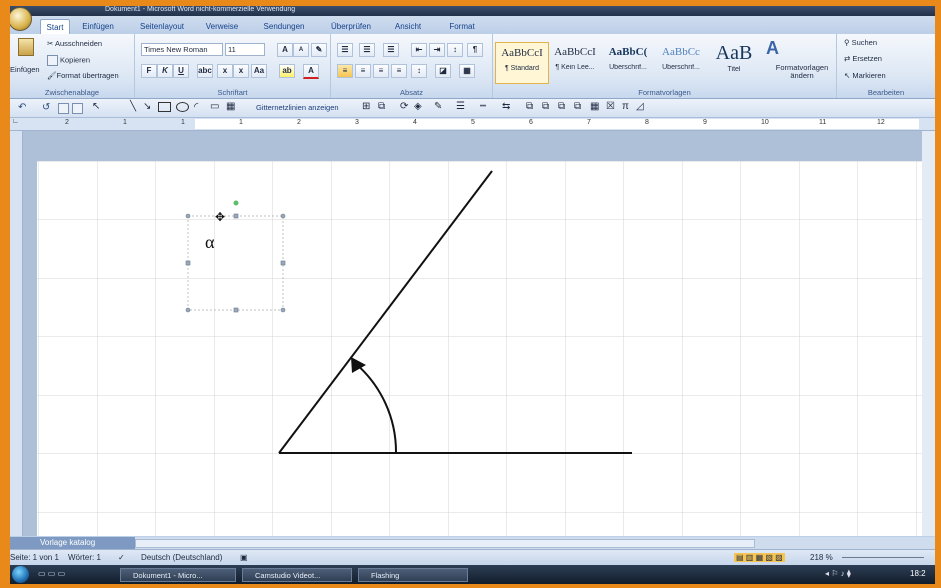 Image resolution: width=941 pixels, height=588 pixels. What do you see at coordinates (366, 106) in the screenshot?
I see `align-objects-icon: ⊞` at bounding box center [366, 106].